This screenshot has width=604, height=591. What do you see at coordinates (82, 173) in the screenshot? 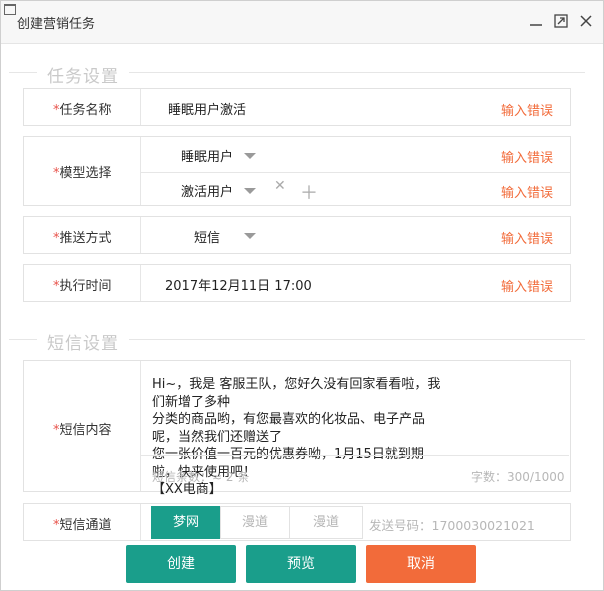
I see `model-select-label: *模型选择` at bounding box center [82, 173].